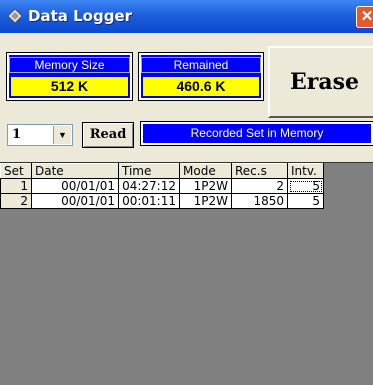 The height and width of the screenshot is (385, 373). I want to click on memory-size-value: 512 K, so click(69, 86).